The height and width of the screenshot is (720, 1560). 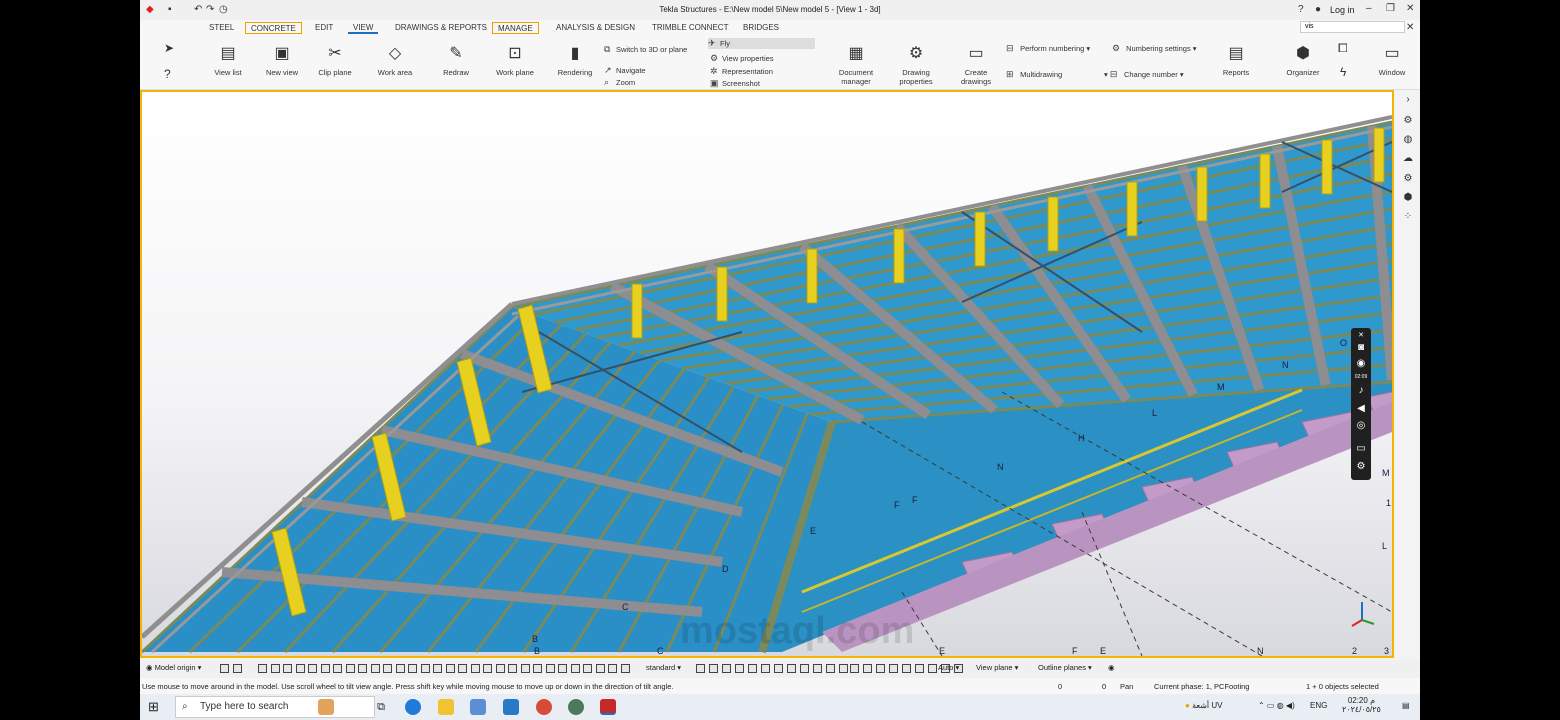 What do you see at coordinates (663, 667) in the screenshot?
I see `standard-dropdown: standard ▾` at bounding box center [663, 667].